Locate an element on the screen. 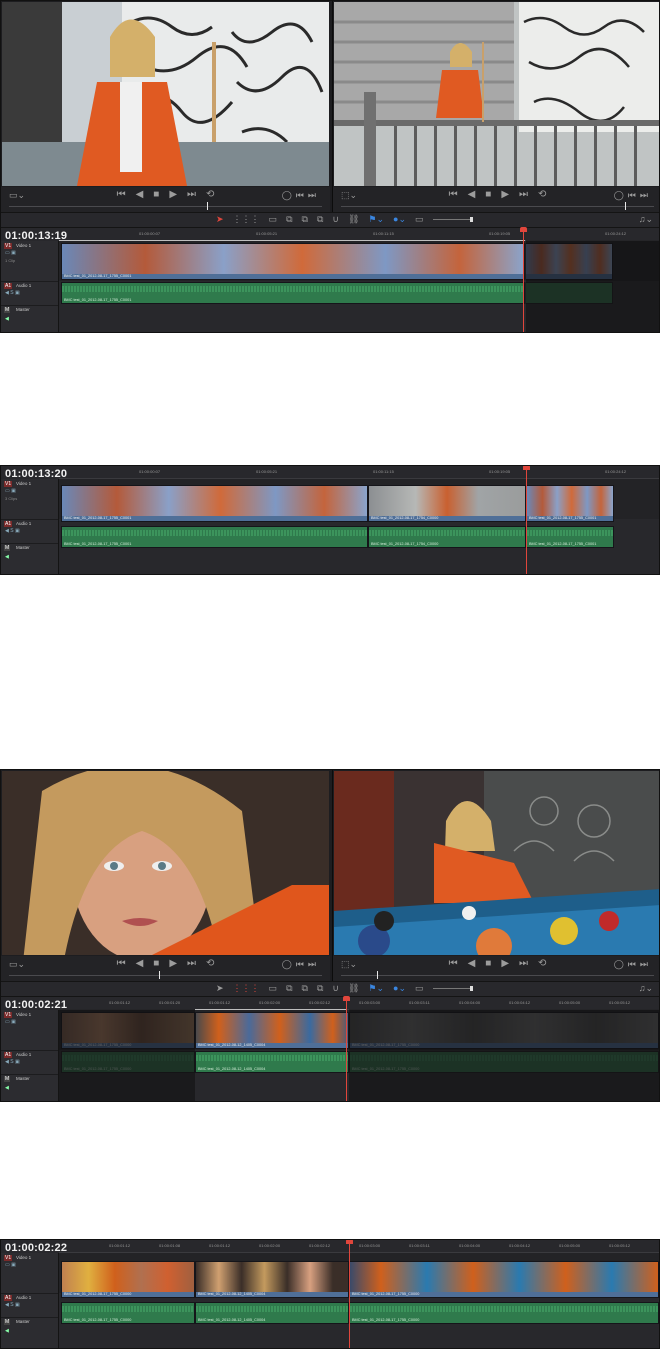  audio-clip: BMC test_01_2012-08-17_1755_C0000 is located at coordinates (504, 1313).